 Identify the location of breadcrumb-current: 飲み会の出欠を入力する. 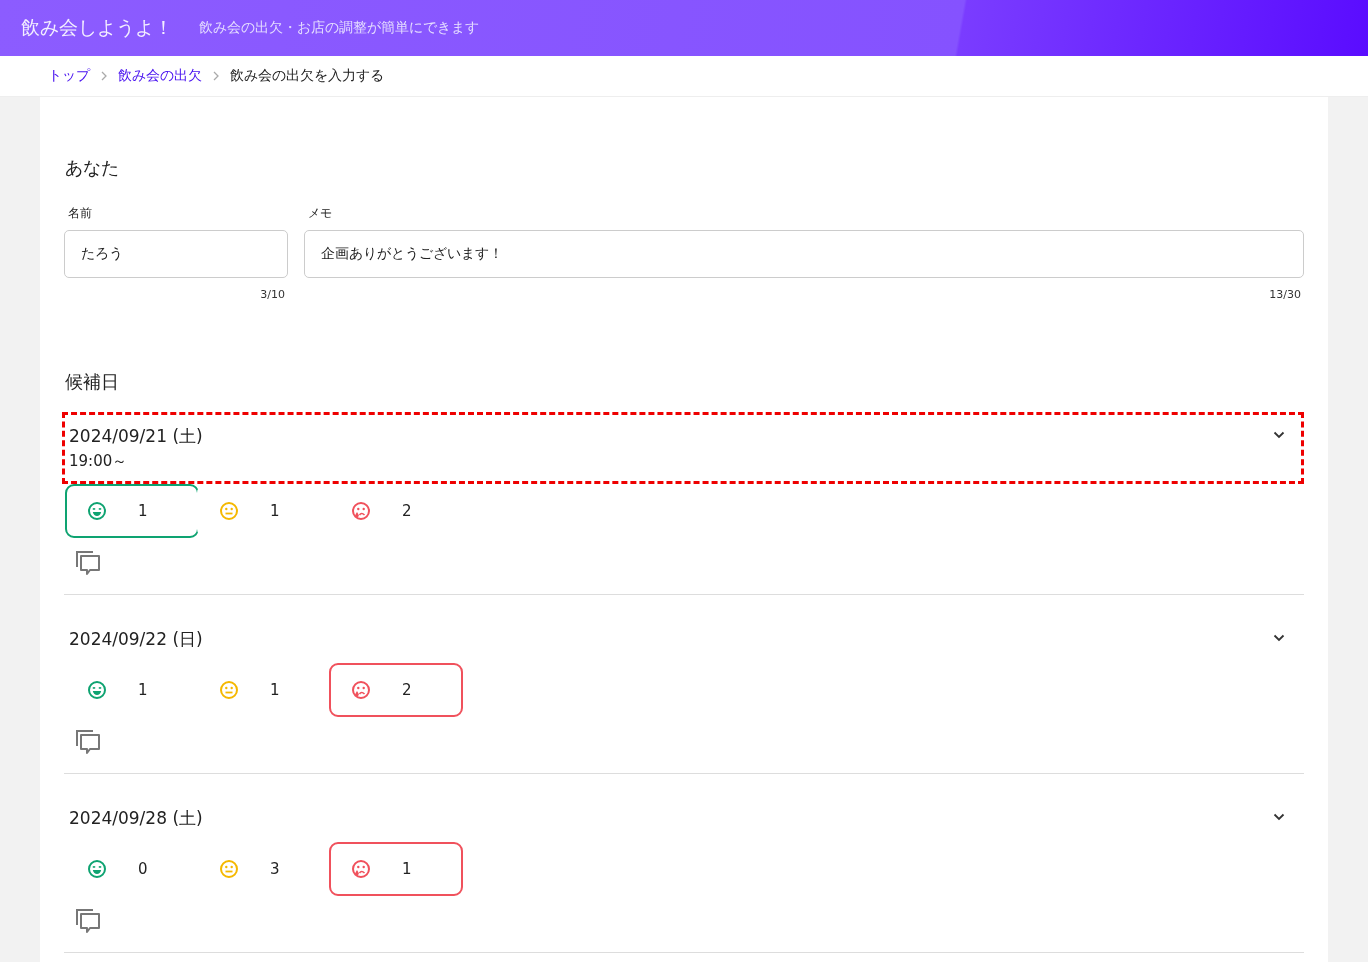
(307, 76).